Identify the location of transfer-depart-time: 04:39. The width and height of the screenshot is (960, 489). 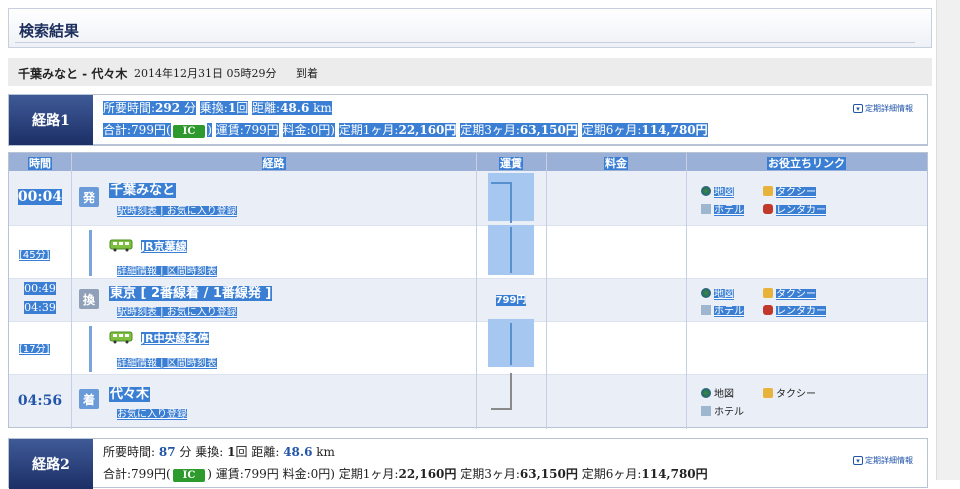
(40, 307).